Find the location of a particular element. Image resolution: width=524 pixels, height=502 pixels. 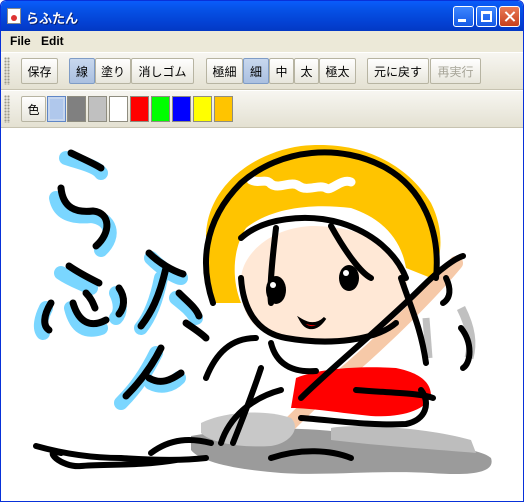

menu-bar: File Edit is located at coordinates (262, 41).